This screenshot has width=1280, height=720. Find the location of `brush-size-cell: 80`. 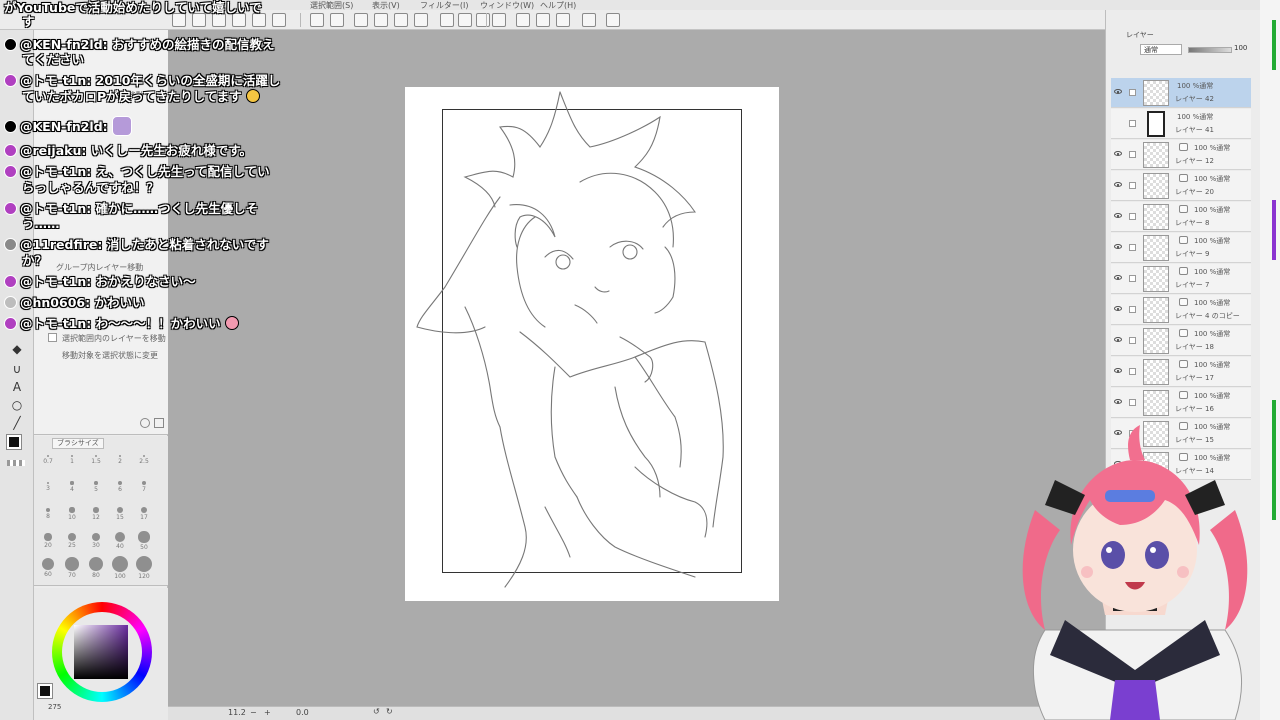

brush-size-cell: 80 is located at coordinates (96, 568).